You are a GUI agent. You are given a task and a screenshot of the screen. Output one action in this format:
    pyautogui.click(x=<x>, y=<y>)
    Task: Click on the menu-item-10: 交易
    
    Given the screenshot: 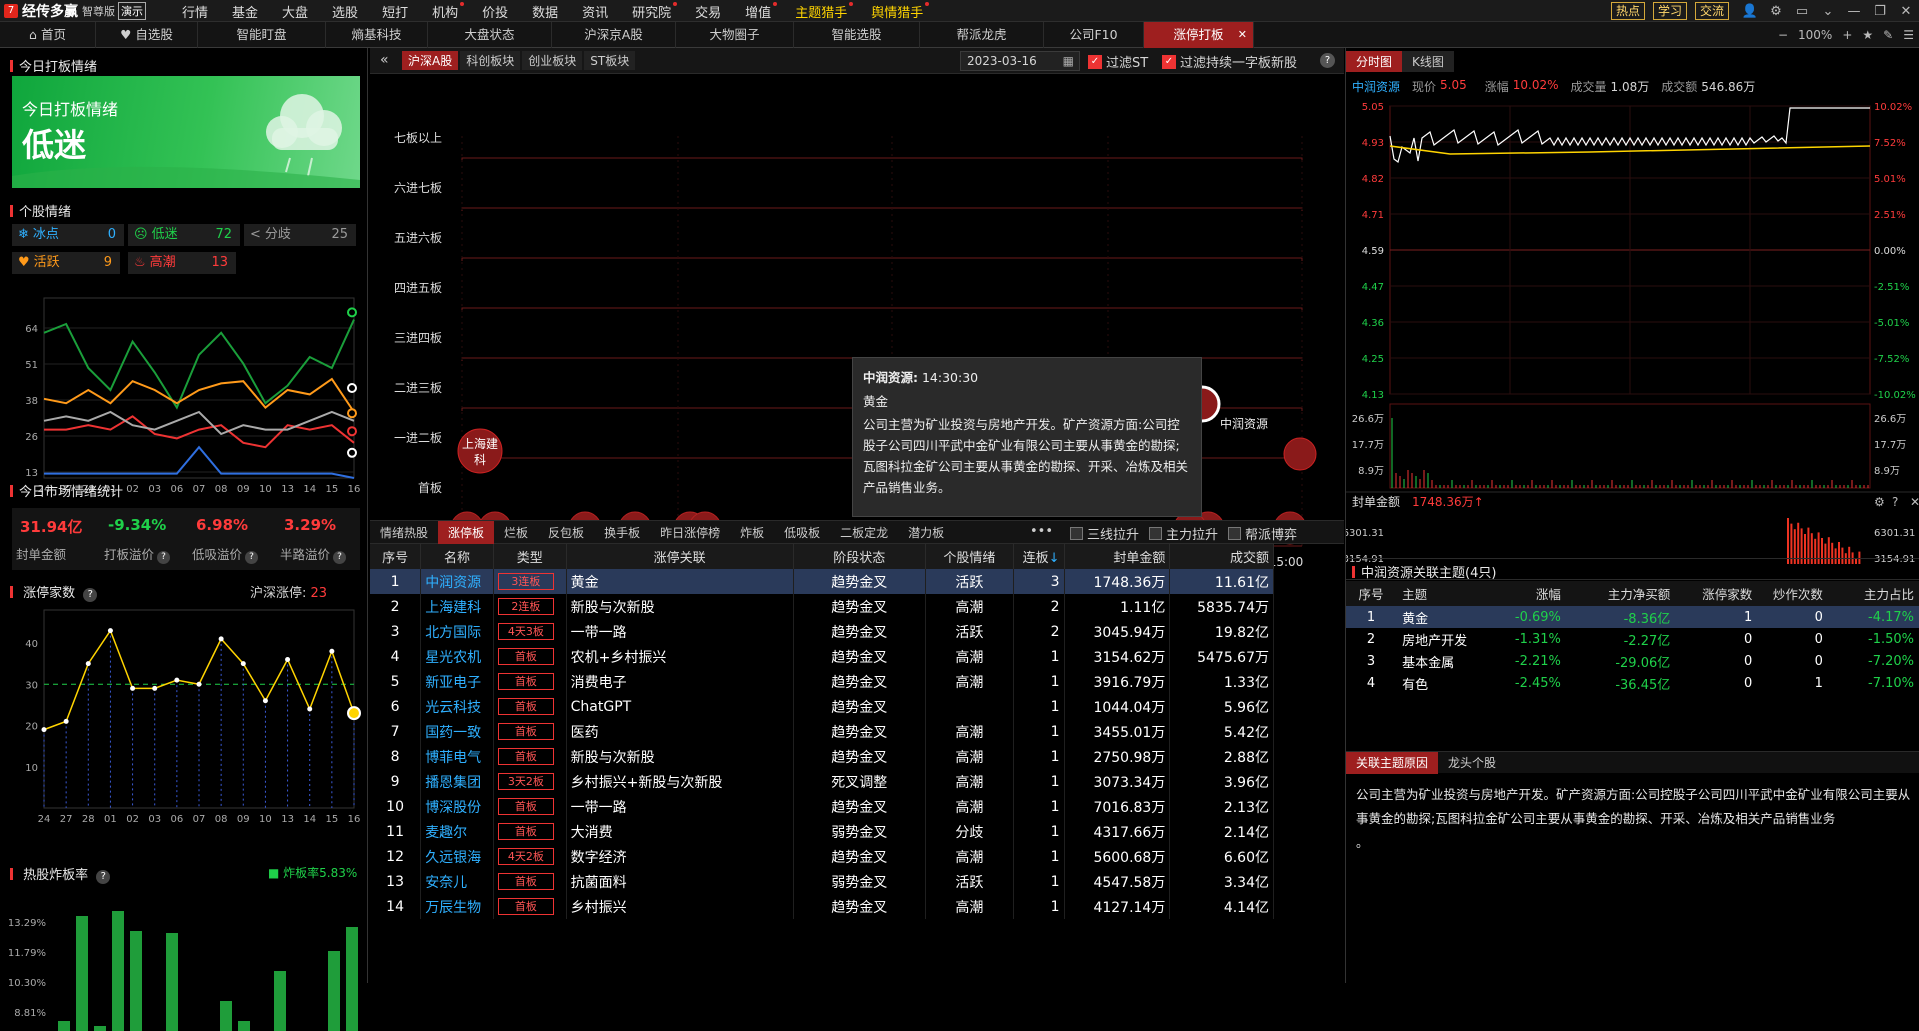 What is the action you would take?
    pyautogui.click(x=708, y=11)
    